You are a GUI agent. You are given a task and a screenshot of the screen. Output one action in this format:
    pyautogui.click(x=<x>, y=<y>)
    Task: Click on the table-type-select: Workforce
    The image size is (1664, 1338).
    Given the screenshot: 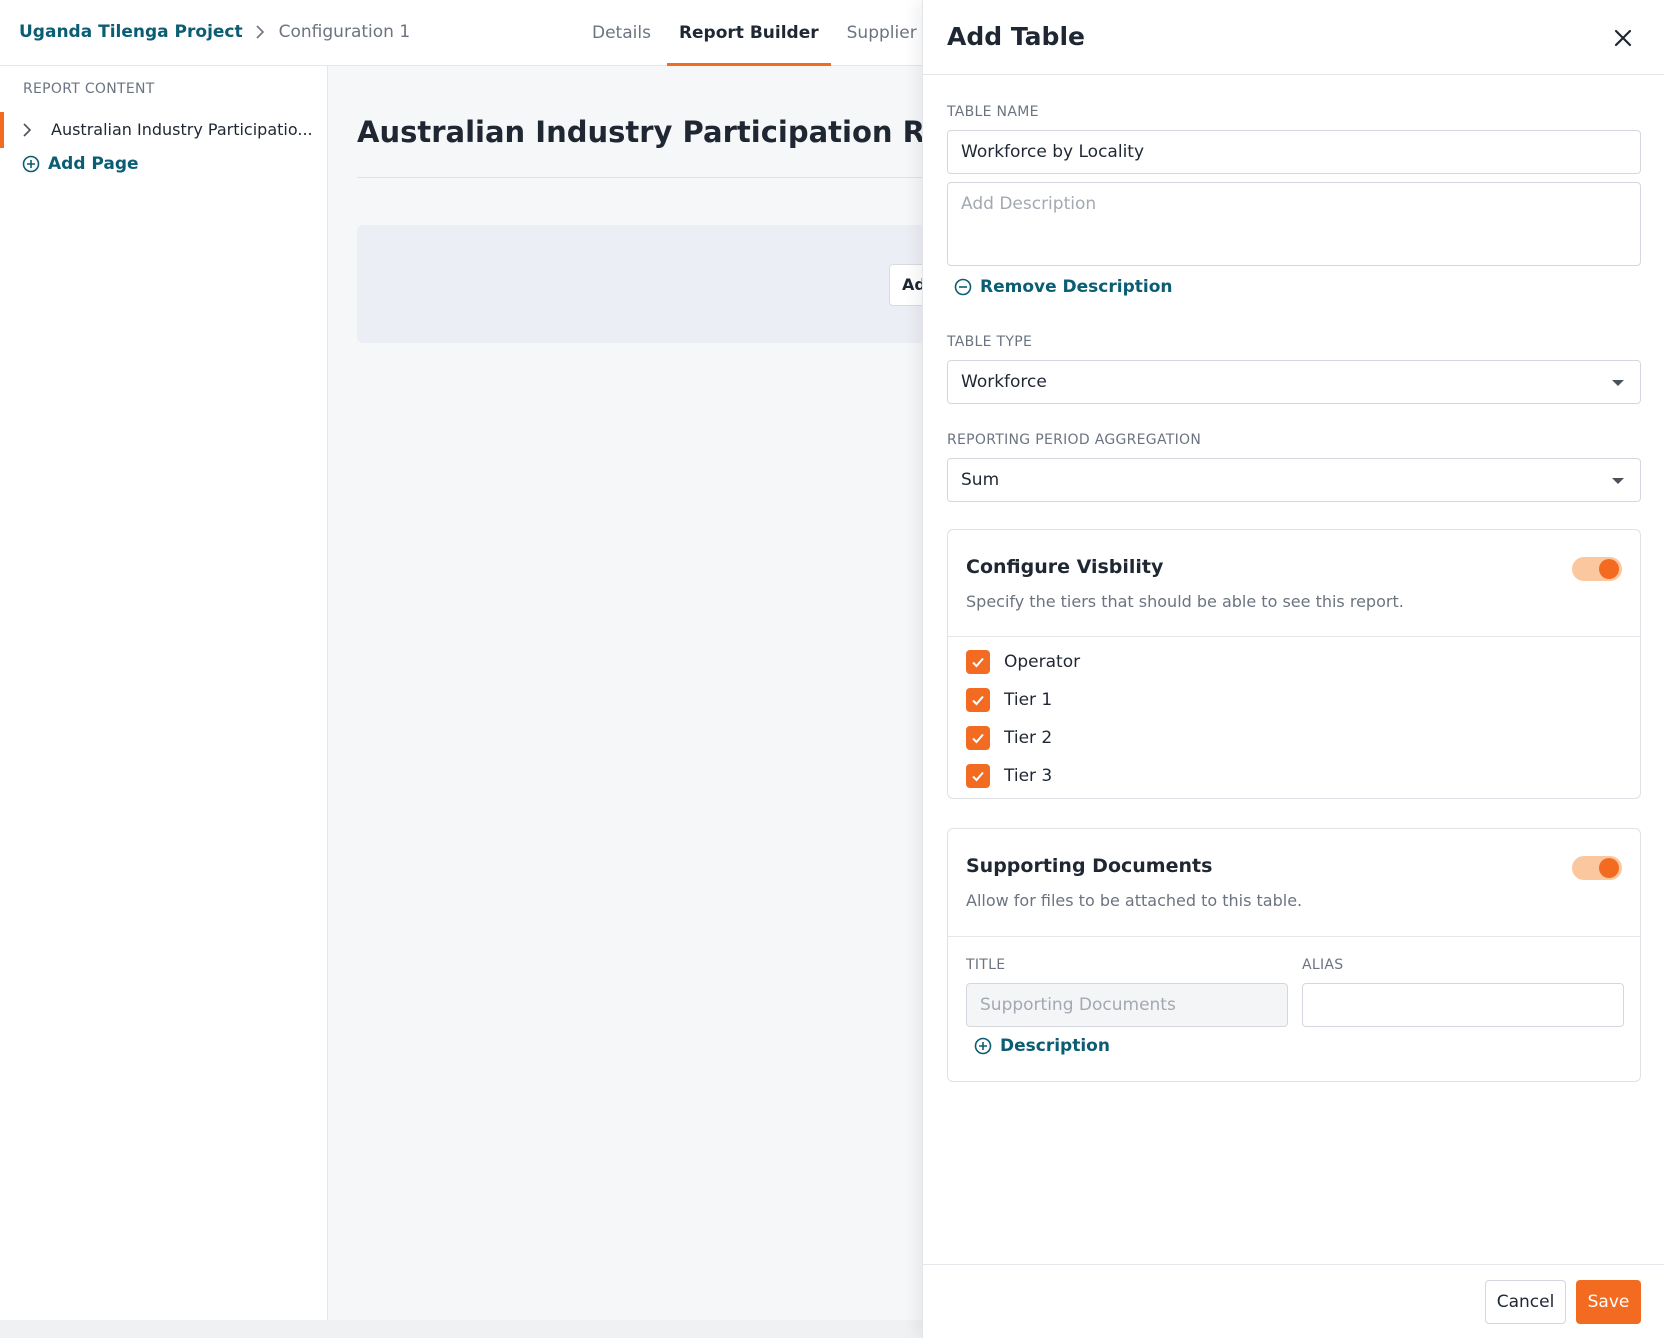 What is the action you would take?
    pyautogui.click(x=1294, y=382)
    